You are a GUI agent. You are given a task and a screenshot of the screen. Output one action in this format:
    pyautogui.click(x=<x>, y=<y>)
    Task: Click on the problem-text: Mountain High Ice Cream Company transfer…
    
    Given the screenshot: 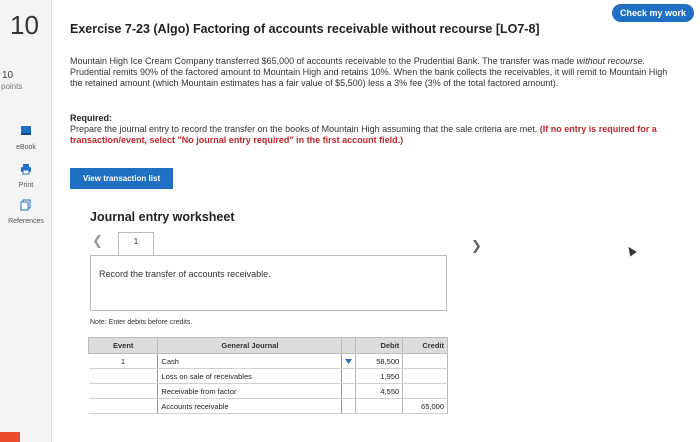 What is the action you would take?
    pyautogui.click(x=376, y=72)
    